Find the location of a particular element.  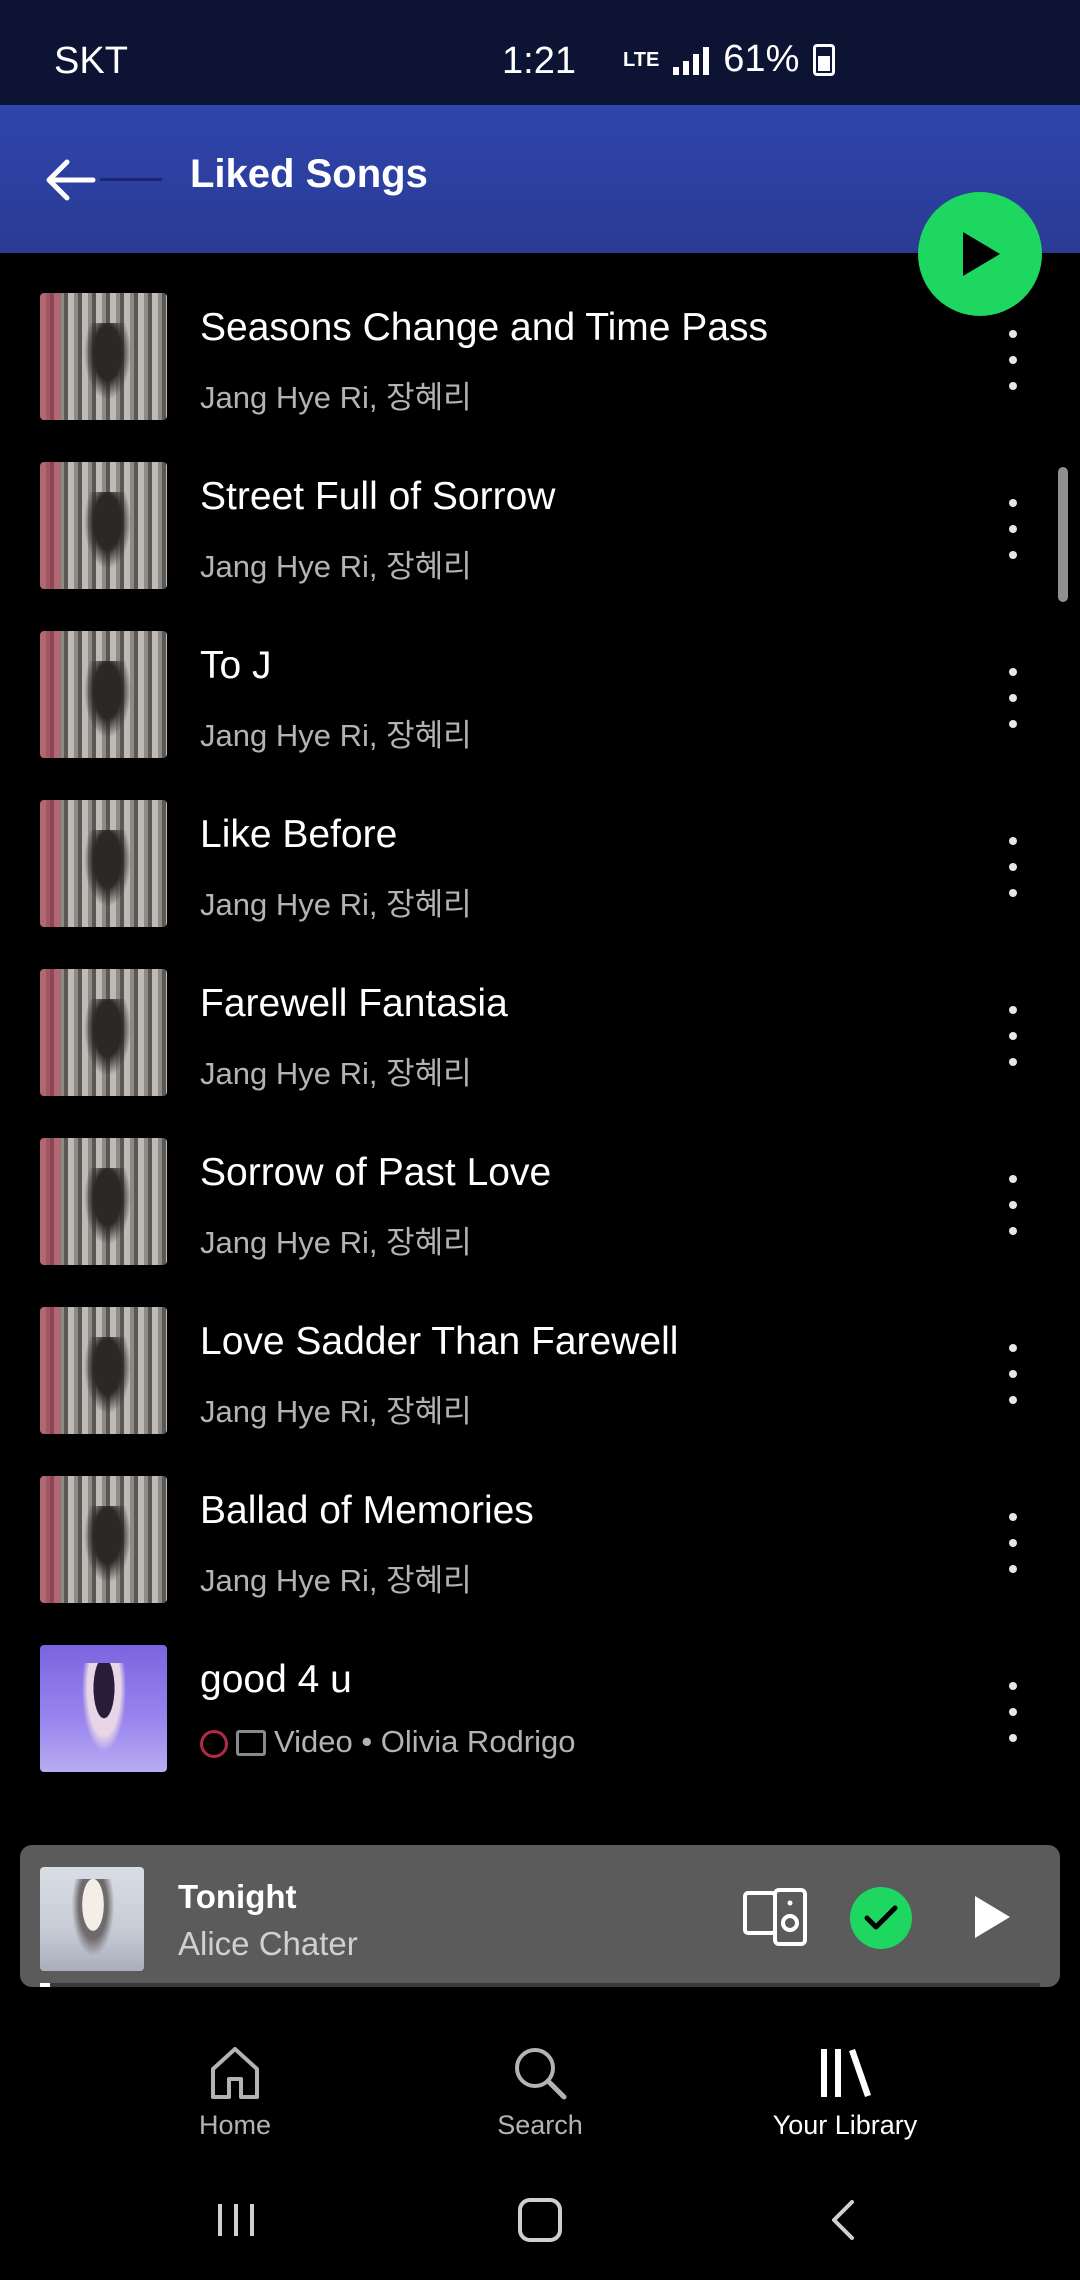

play-button is located at coordinates (980, 254).